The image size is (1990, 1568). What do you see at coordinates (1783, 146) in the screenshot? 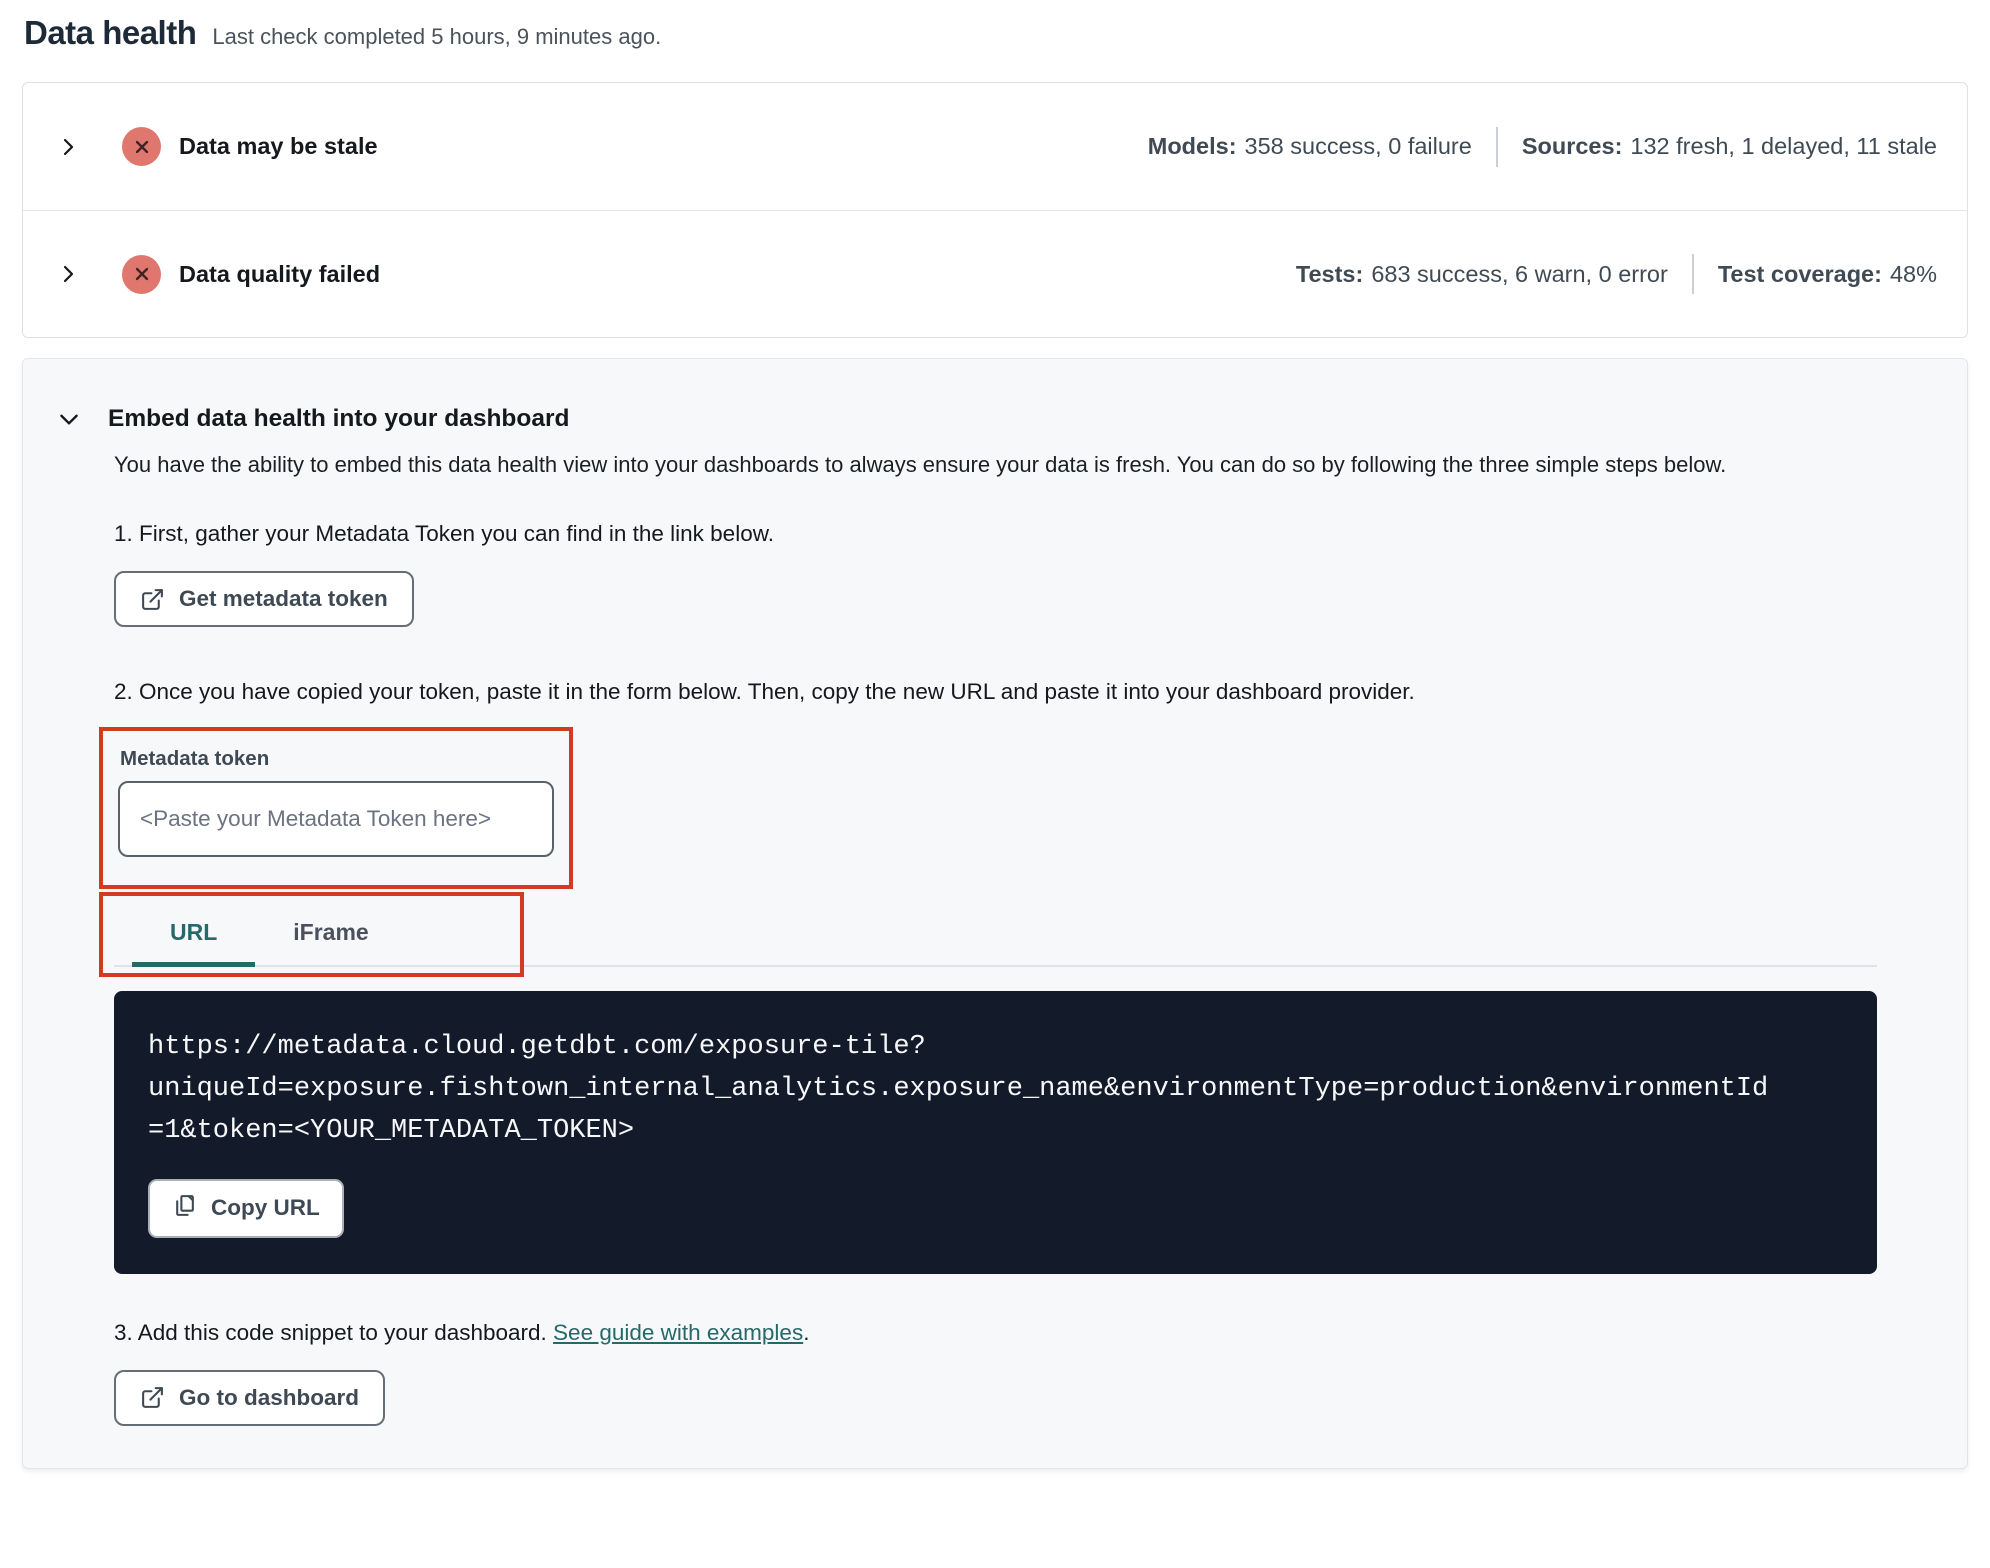
I see `stat-value: 132 fresh, 1 delayed, 11 stale` at bounding box center [1783, 146].